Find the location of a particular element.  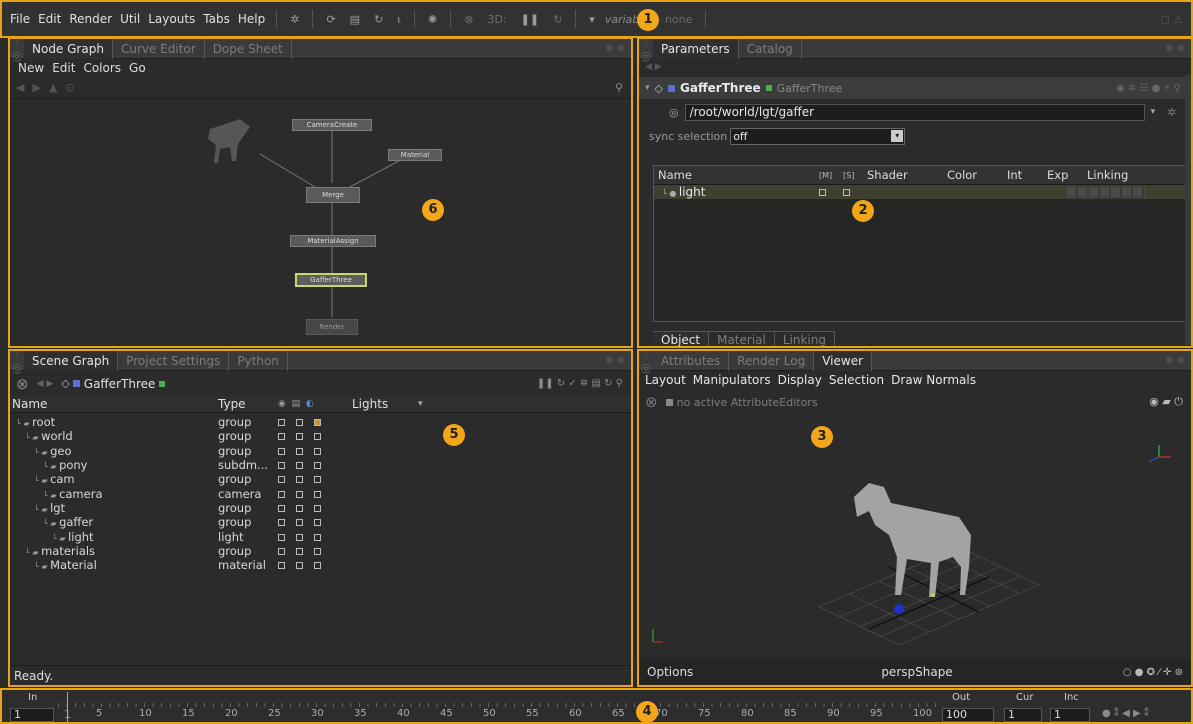

refresh-3d-icon: ↻ is located at coordinates (557, 19).